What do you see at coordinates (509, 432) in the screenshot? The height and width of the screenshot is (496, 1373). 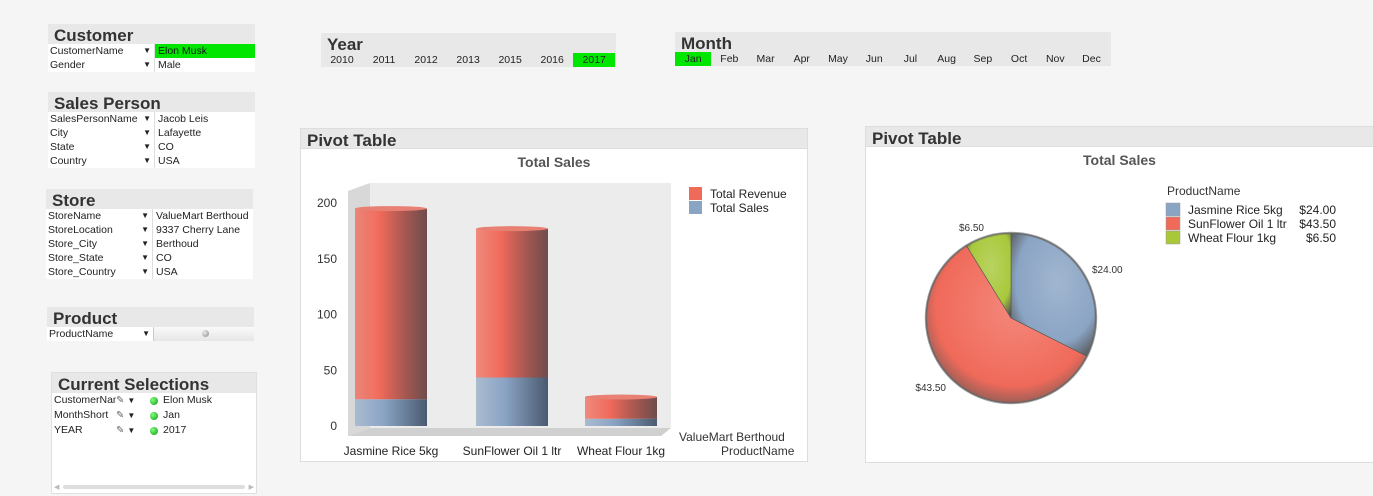 I see `plot-floor` at bounding box center [509, 432].